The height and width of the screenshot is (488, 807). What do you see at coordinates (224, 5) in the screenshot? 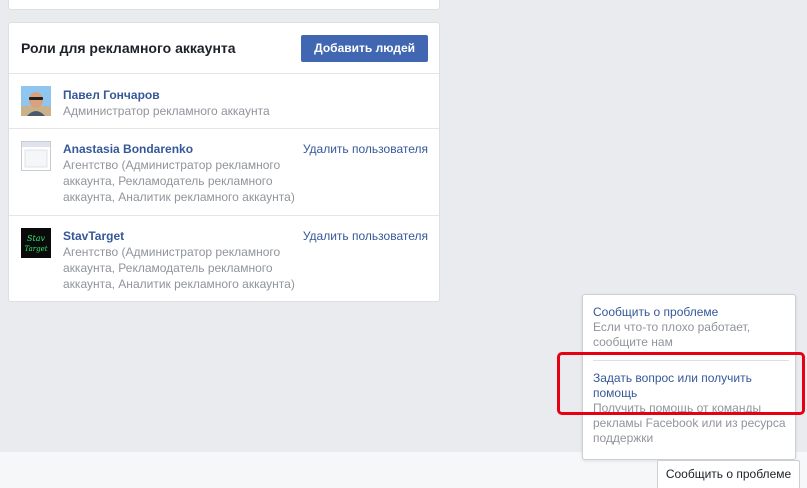
I see `previous-card` at bounding box center [224, 5].